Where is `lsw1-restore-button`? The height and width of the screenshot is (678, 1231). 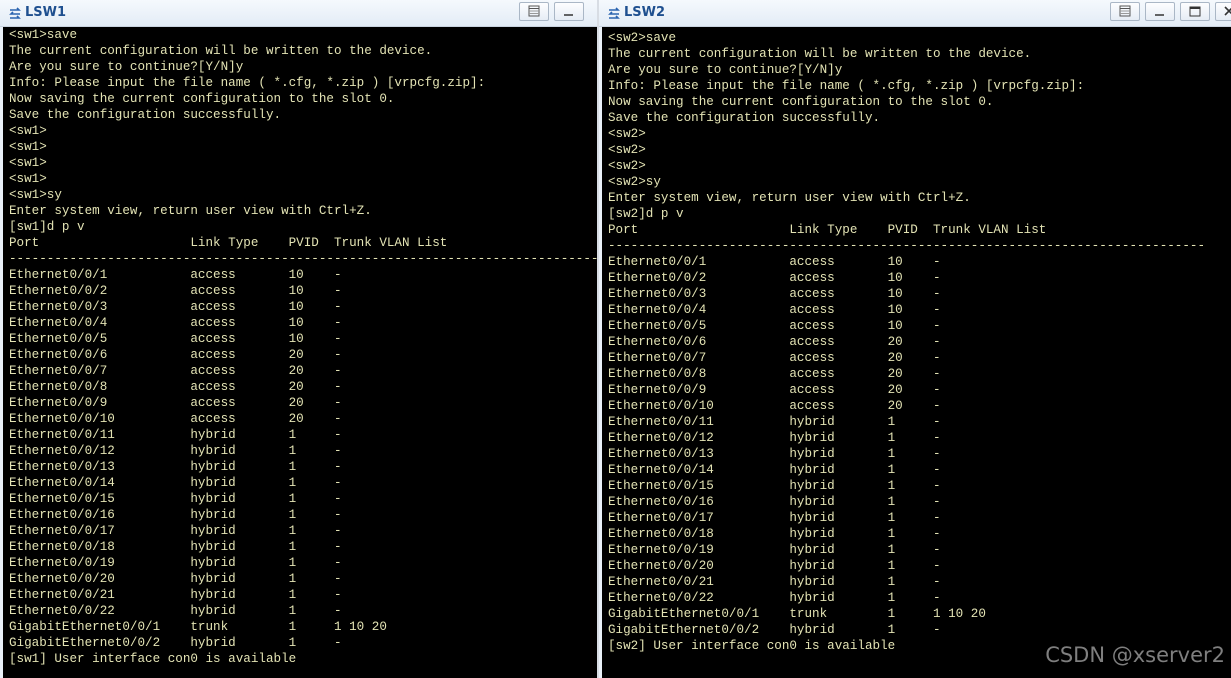
lsw1-restore-button is located at coordinates (534, 11).